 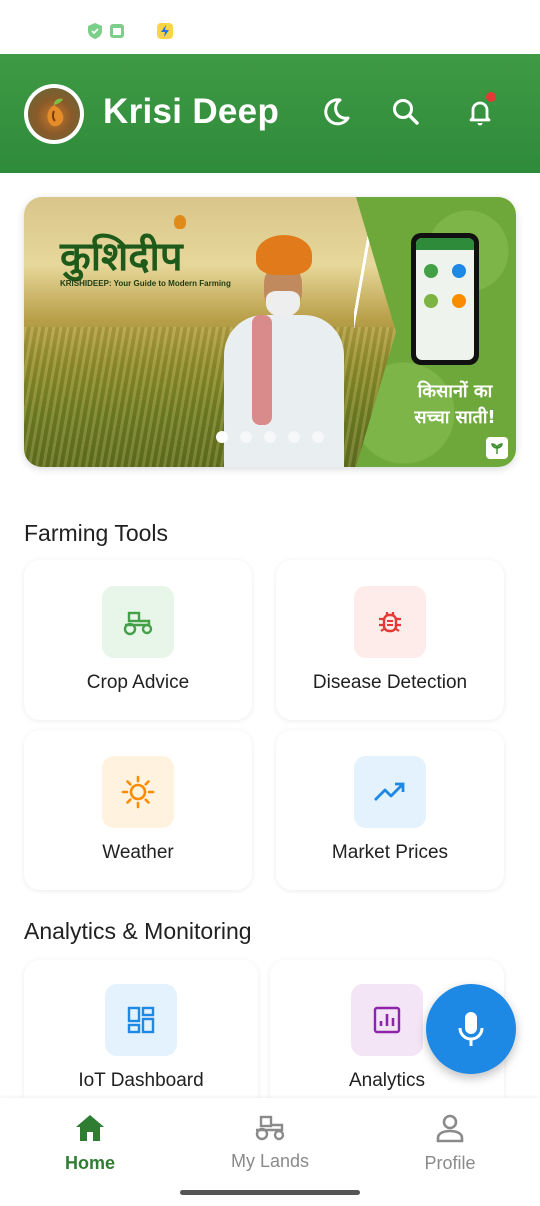 I want to click on moon-icon, so click(x=337, y=112).